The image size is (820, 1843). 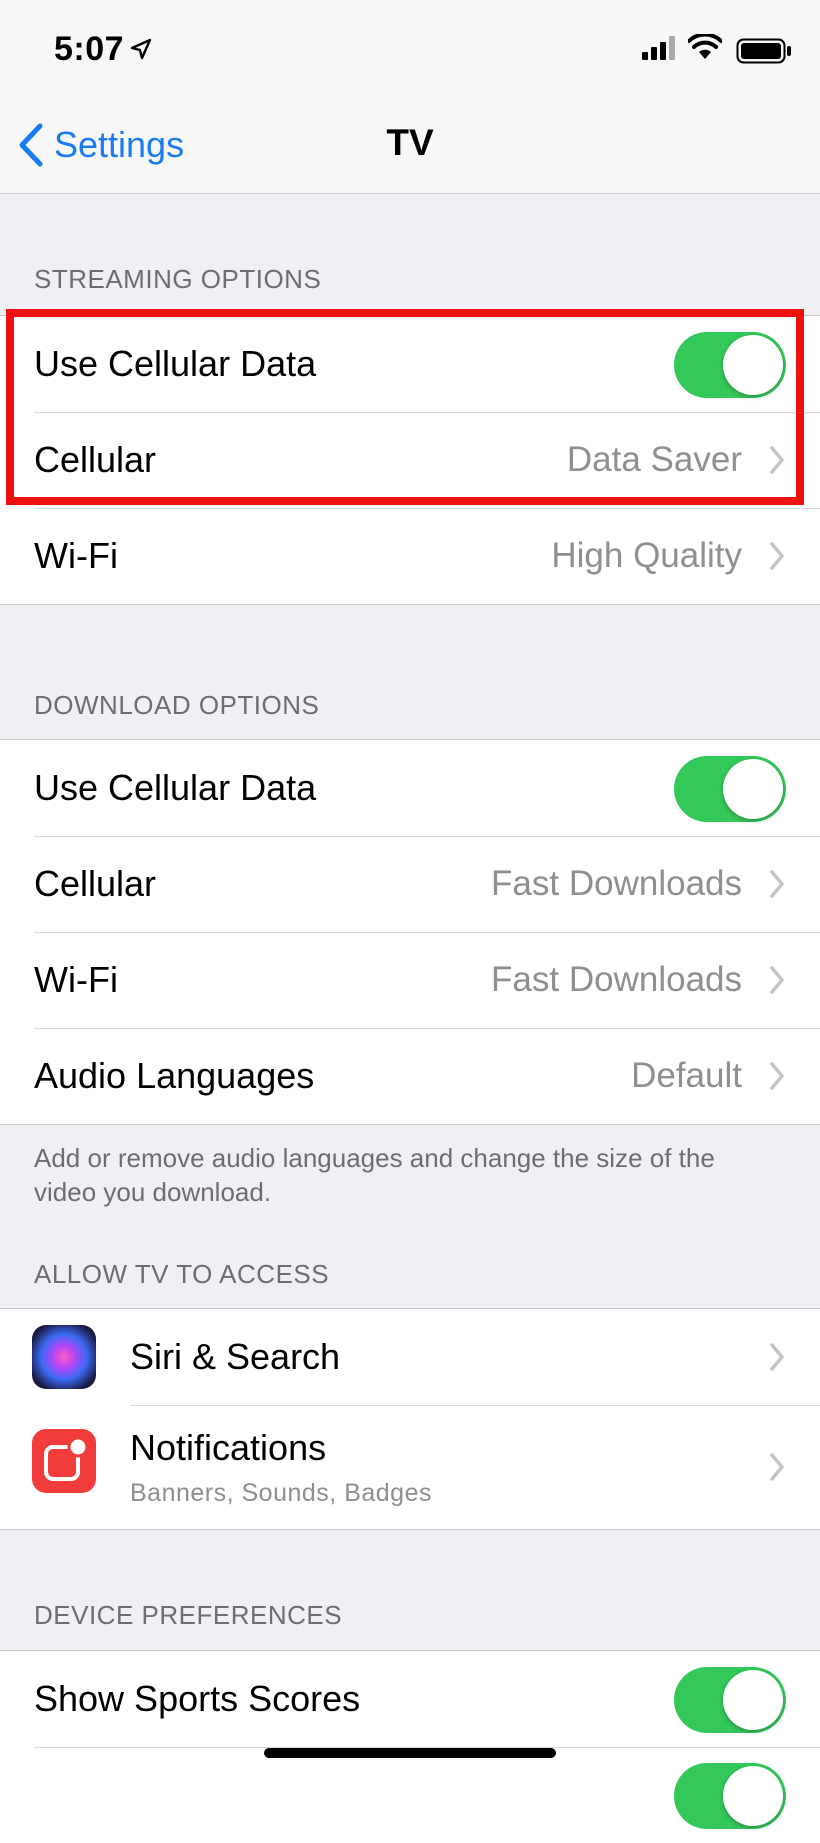 I want to click on section-header-device: DEVICE PREFERENCES, so click(x=188, y=1615).